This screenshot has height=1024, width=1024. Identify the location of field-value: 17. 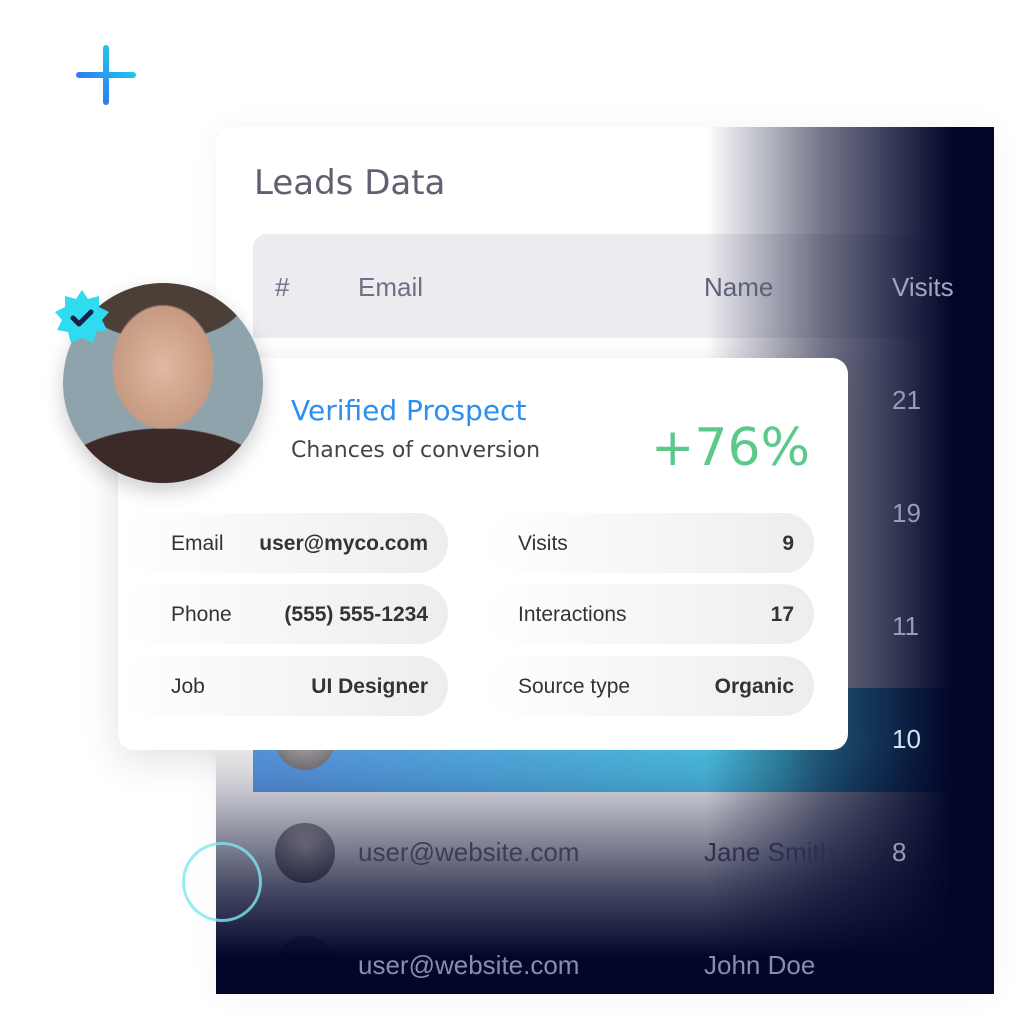
(782, 614).